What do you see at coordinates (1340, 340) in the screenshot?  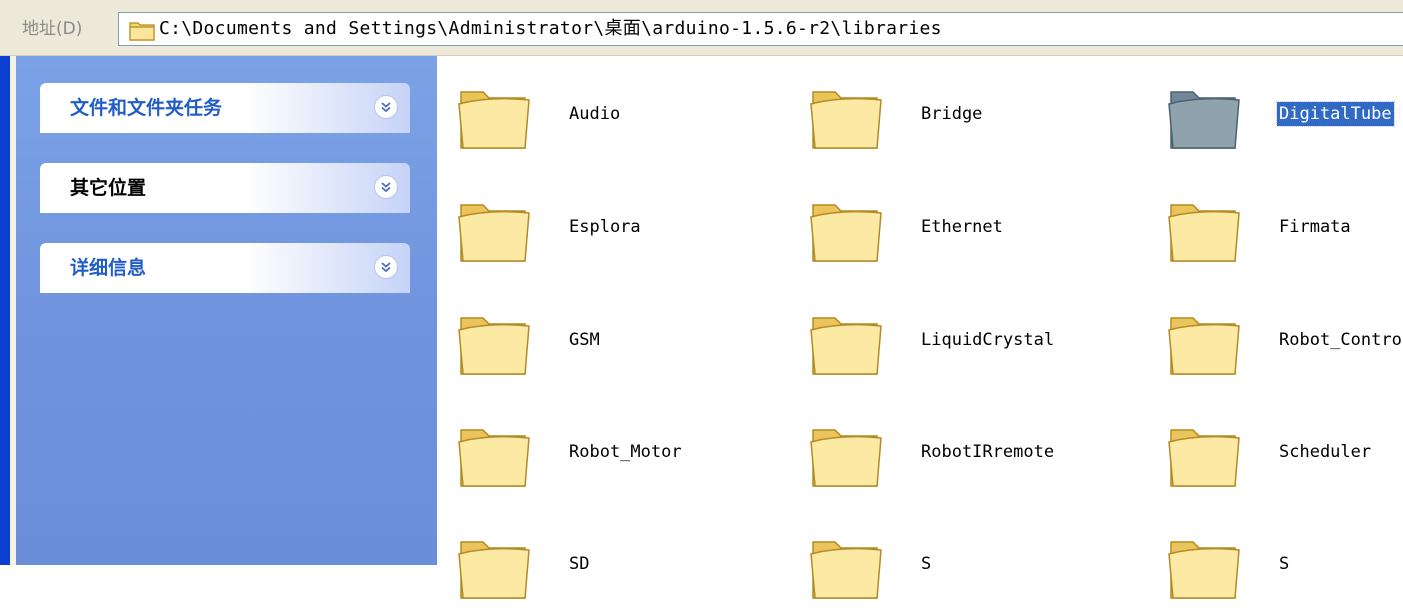 I see `folder-name: Robot_Contro` at bounding box center [1340, 340].